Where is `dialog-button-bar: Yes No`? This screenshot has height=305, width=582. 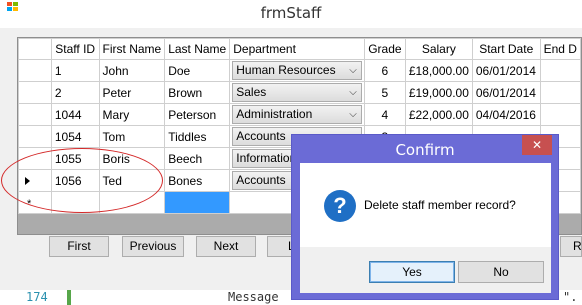
dialog-button-bar: Yes No is located at coordinates (425, 270).